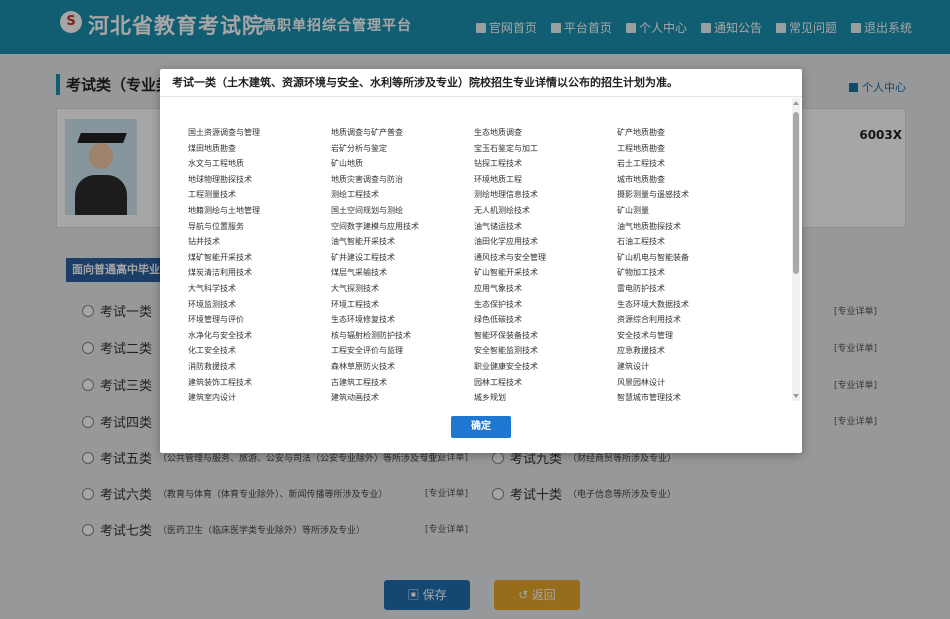 The width and height of the screenshot is (950, 619). What do you see at coordinates (347, 164) in the screenshot?
I see `major-item: 矿山地质` at bounding box center [347, 164].